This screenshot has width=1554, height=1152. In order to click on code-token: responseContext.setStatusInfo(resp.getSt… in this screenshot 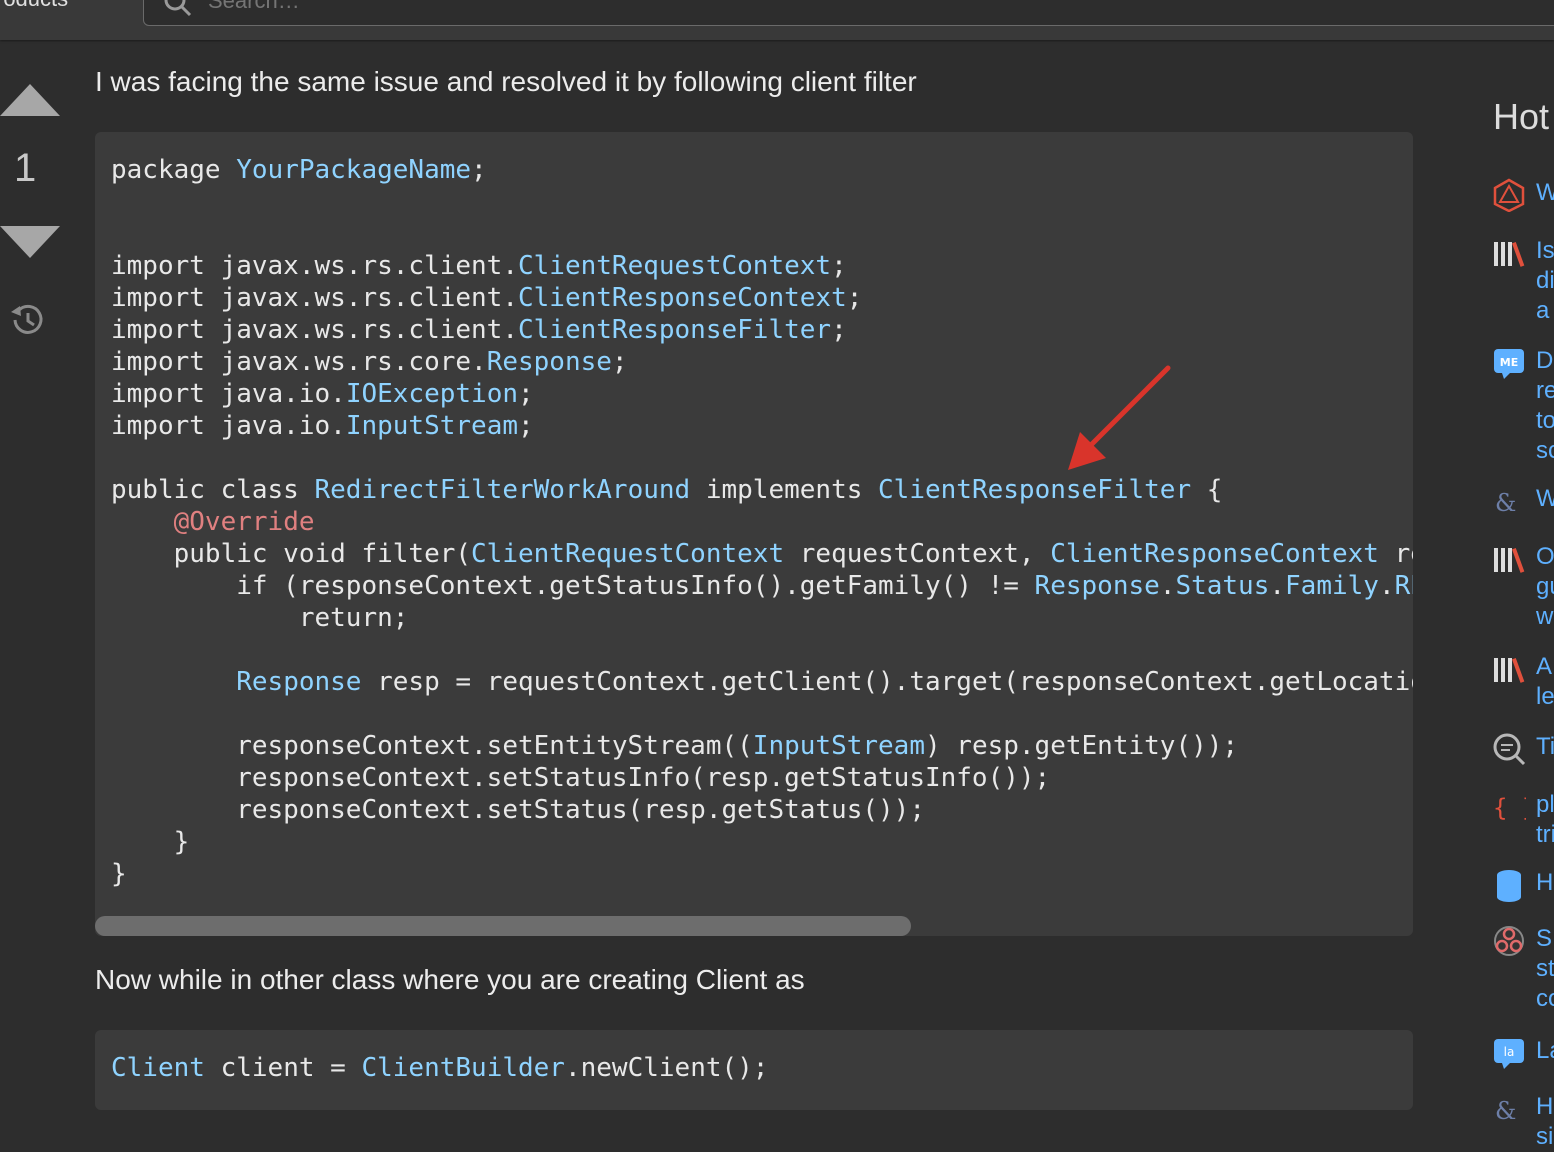, I will do `click(581, 778)`.